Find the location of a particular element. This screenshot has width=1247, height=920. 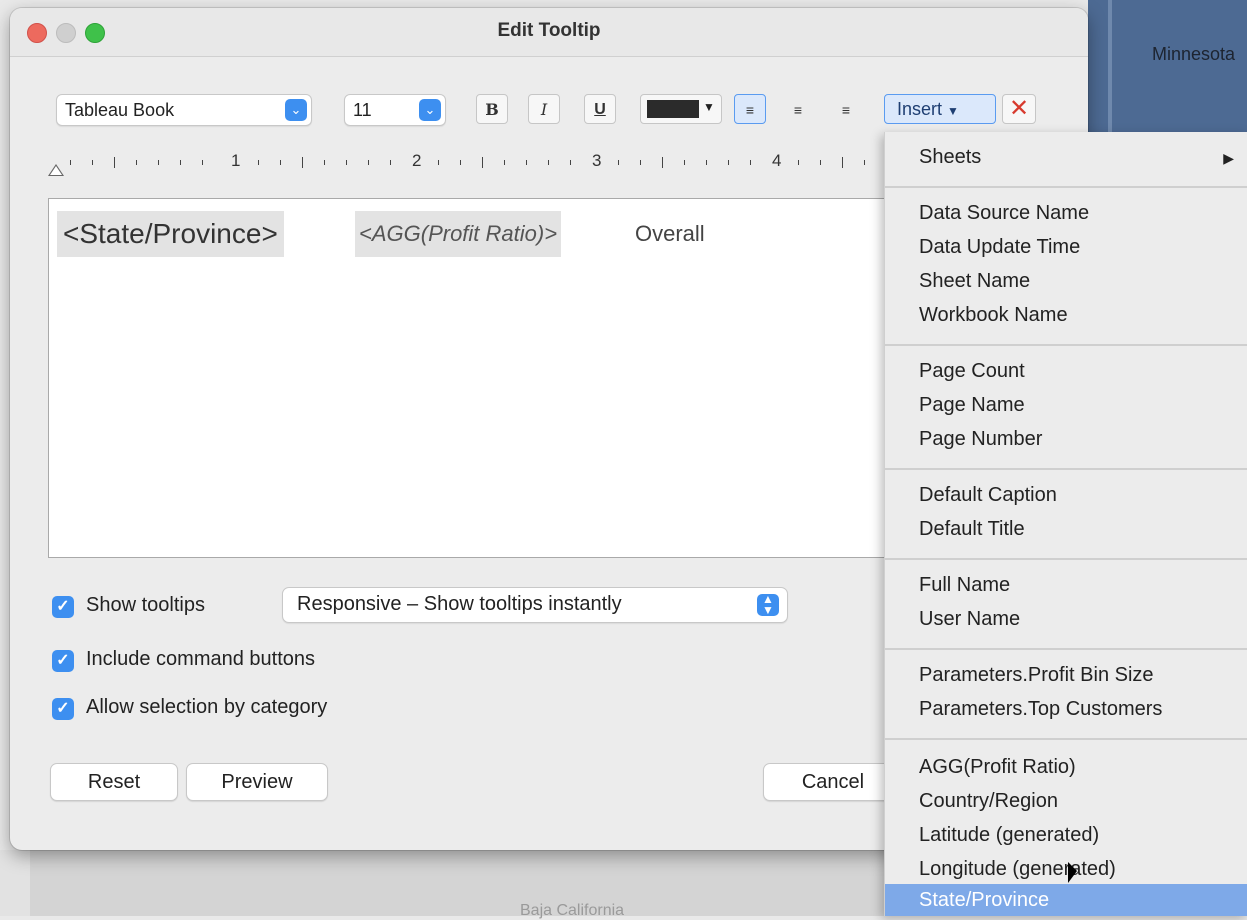

include-commands-label: Include command buttons is located at coordinates (201, 659).